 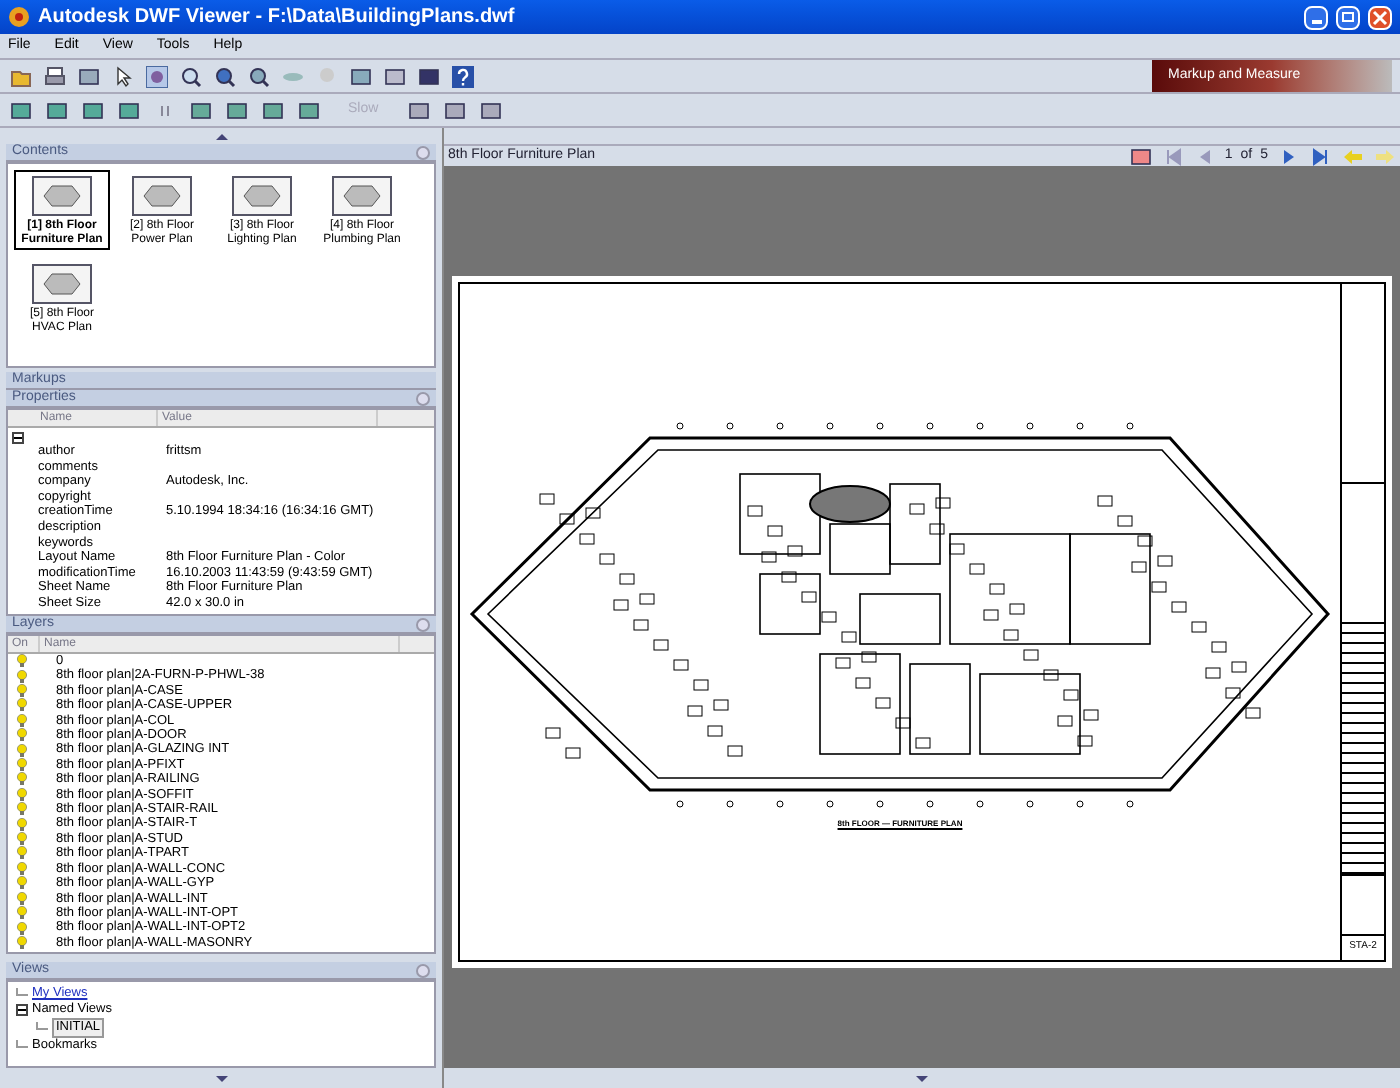 I want to click on close-button, so click(x=1380, y=17).